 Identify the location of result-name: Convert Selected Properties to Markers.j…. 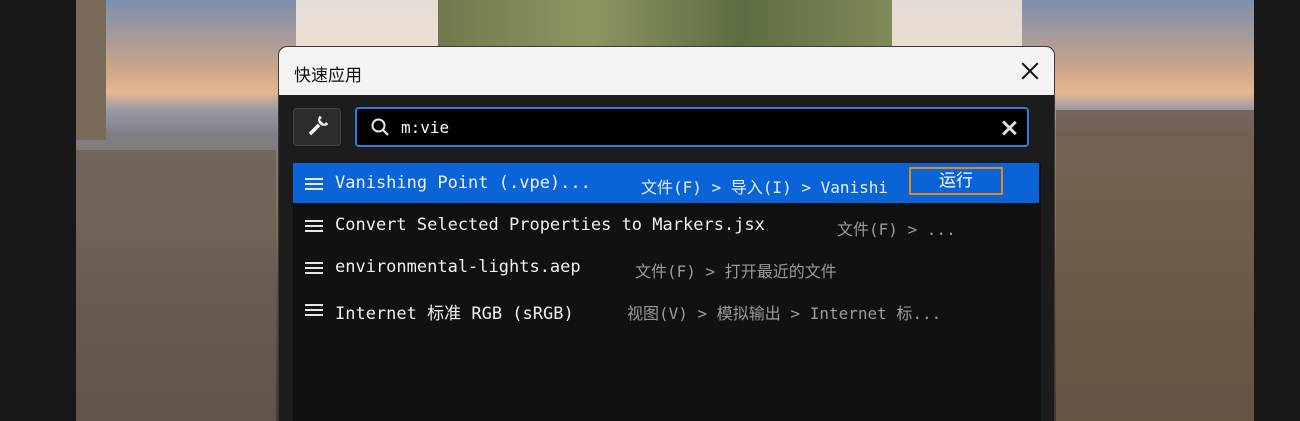
(550, 225).